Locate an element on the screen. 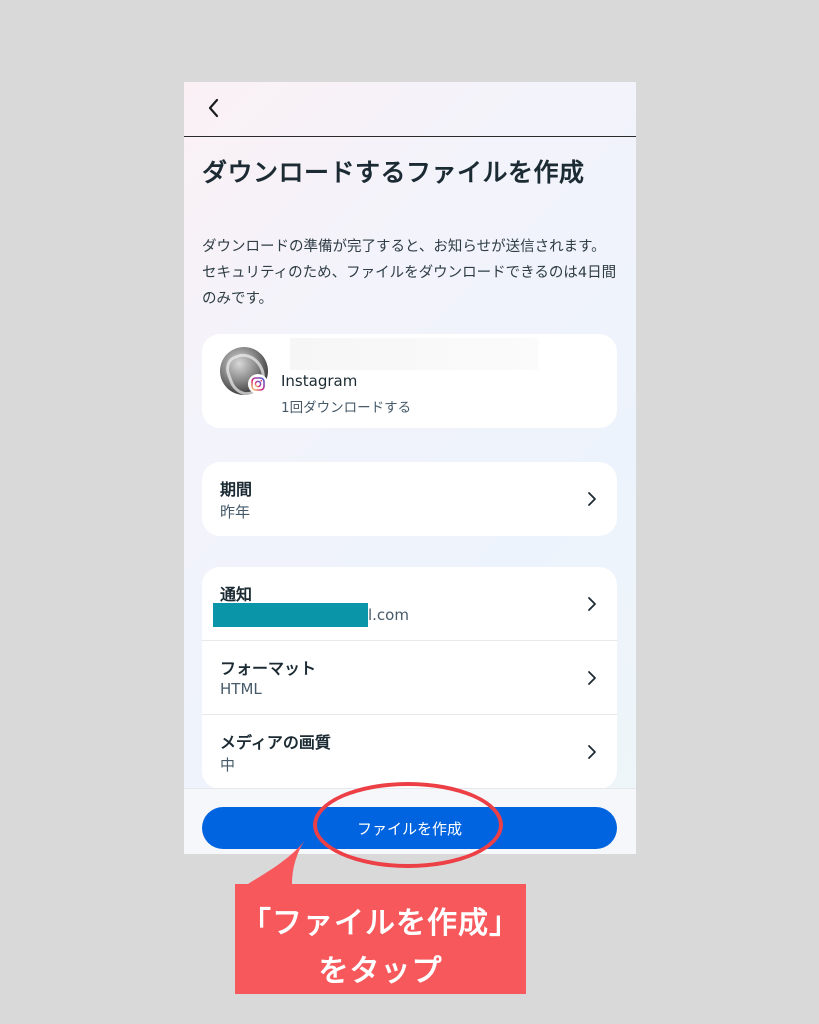 This screenshot has width=819, height=1024. annotation-line-1: 「ファイルを作成」 is located at coordinates (380, 923).